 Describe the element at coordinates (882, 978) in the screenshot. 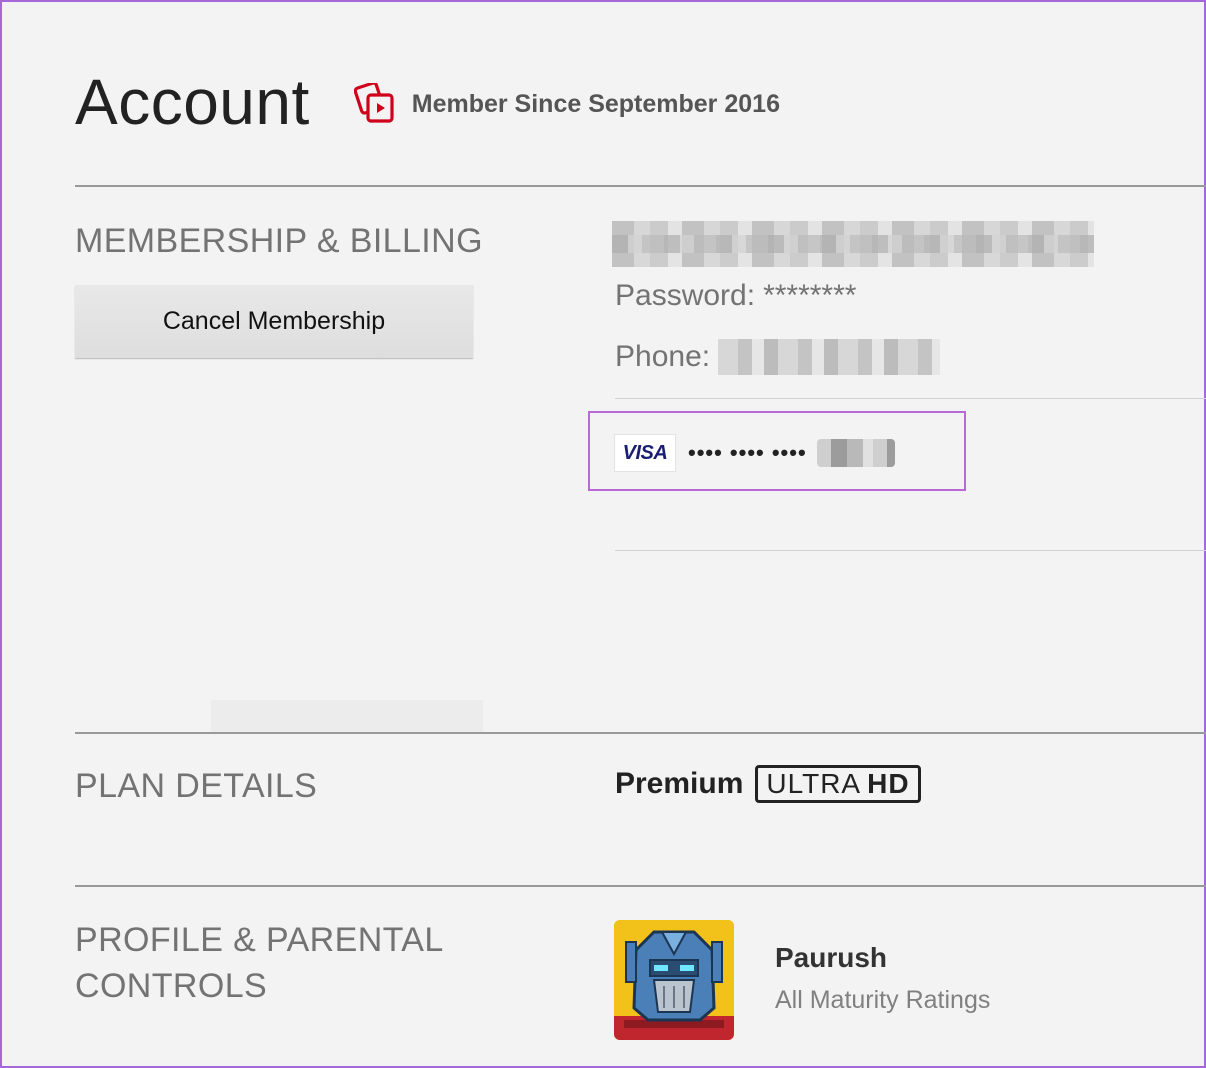

I see `profile-text: Paurush All Maturity Ratings` at that location.